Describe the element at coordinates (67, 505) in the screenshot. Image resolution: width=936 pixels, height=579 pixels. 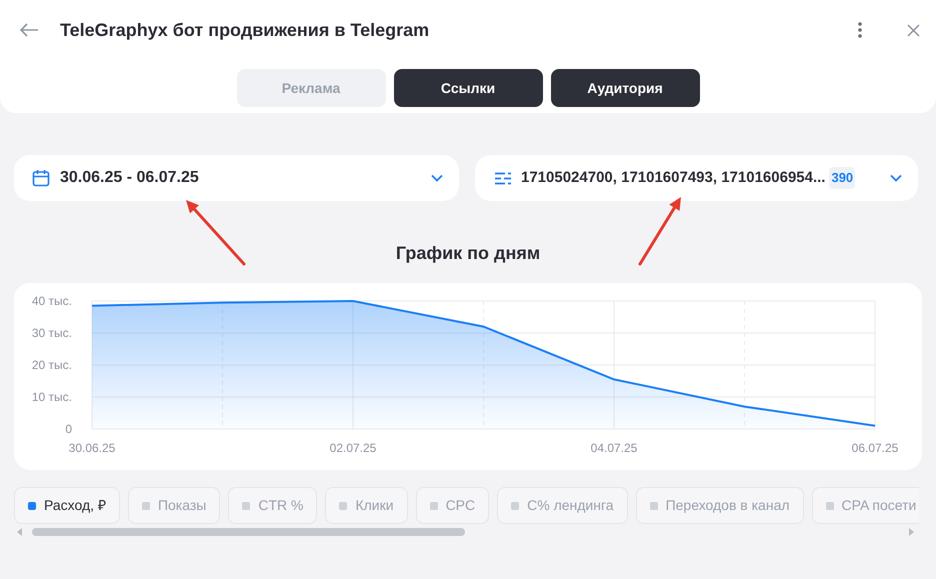
I see `metric-chip: Расход, ₽` at that location.